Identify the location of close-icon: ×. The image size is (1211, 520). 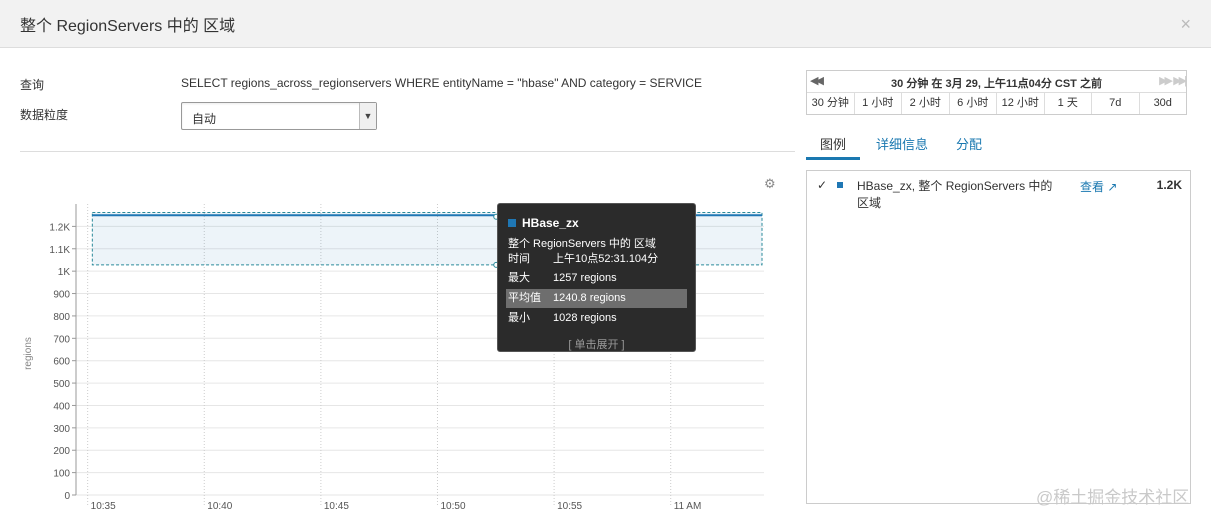
(1185, 24).